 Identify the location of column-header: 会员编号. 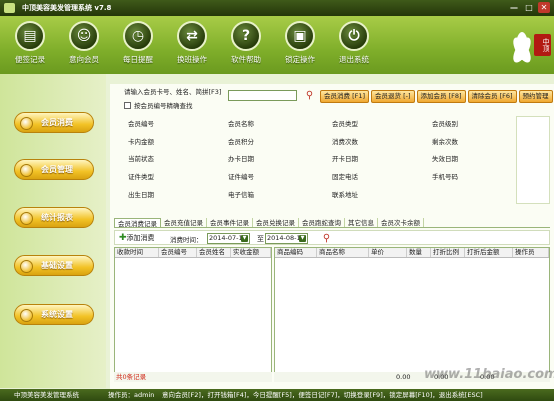
(178, 252).